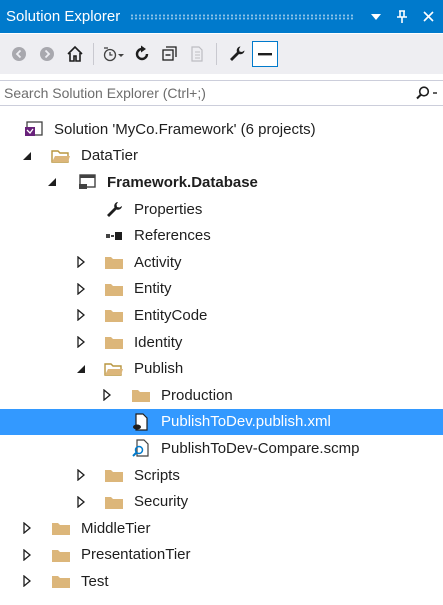 The height and width of the screenshot is (605, 443). Describe the element at coordinates (157, 475) in the screenshot. I see `tree-label: Scripts` at that location.